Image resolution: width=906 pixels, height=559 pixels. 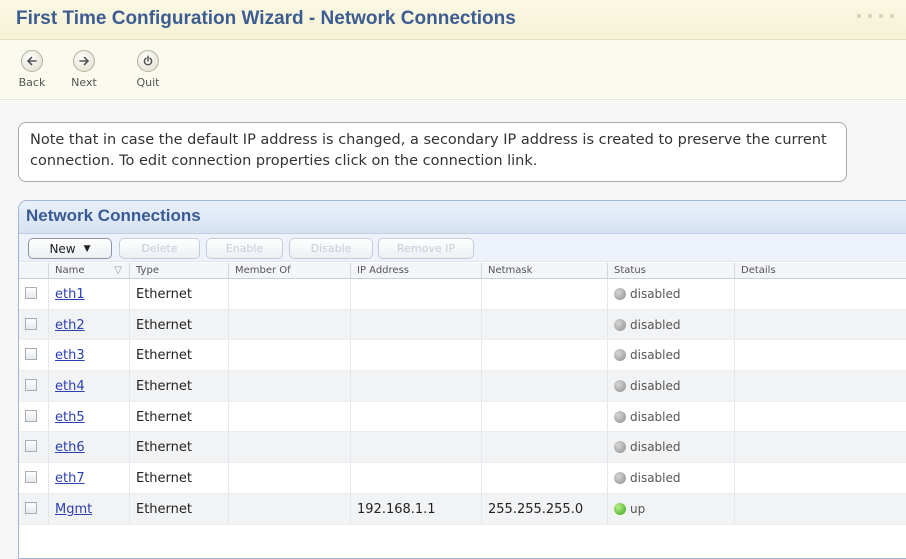 I want to click on column-header-type: Type, so click(x=178, y=271).